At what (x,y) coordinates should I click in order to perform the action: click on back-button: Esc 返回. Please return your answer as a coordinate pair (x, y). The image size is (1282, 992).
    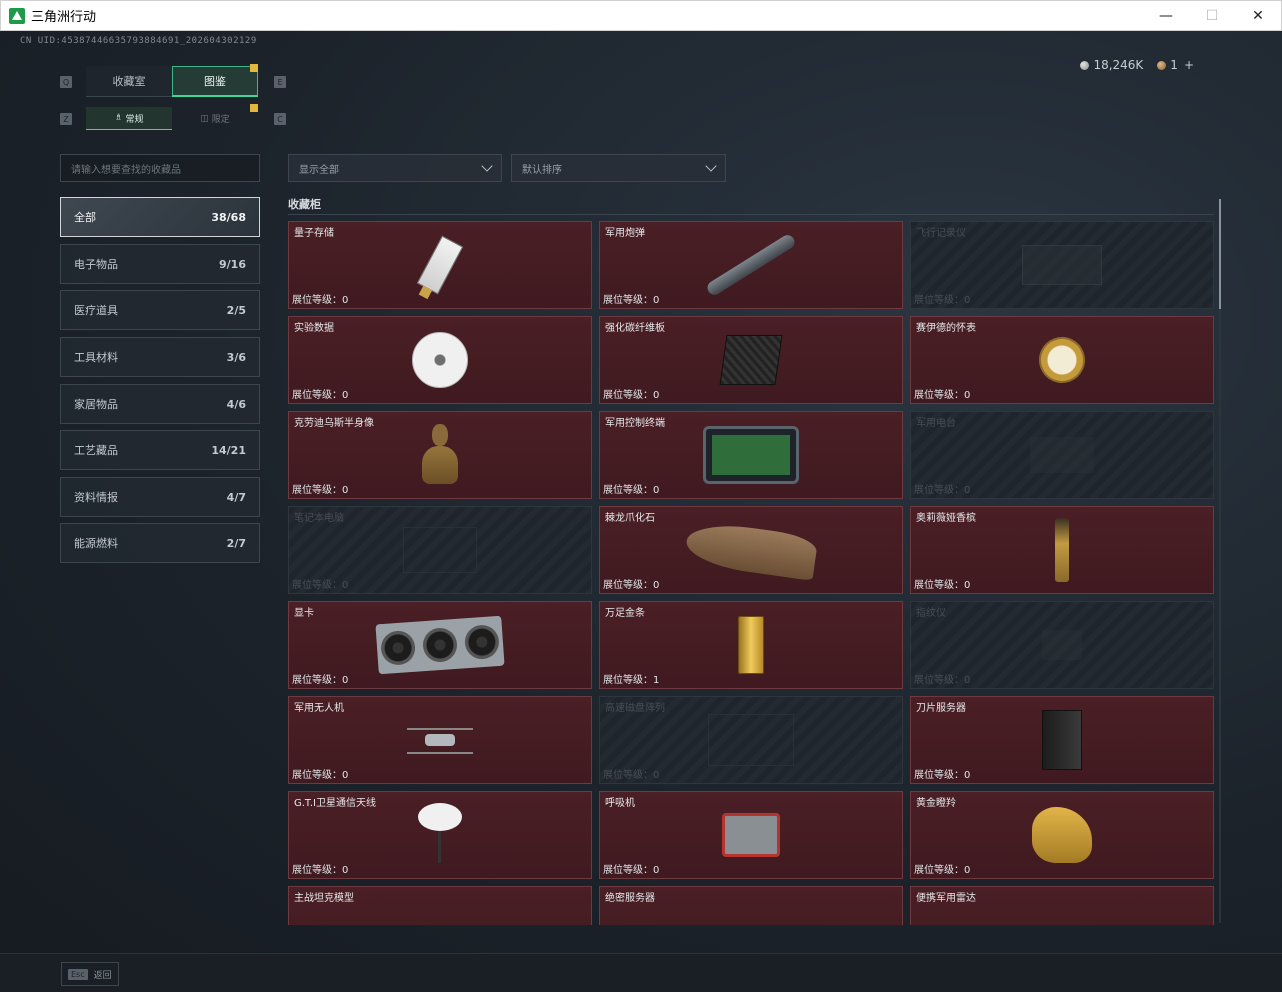
    Looking at the image, I should click on (90, 974).